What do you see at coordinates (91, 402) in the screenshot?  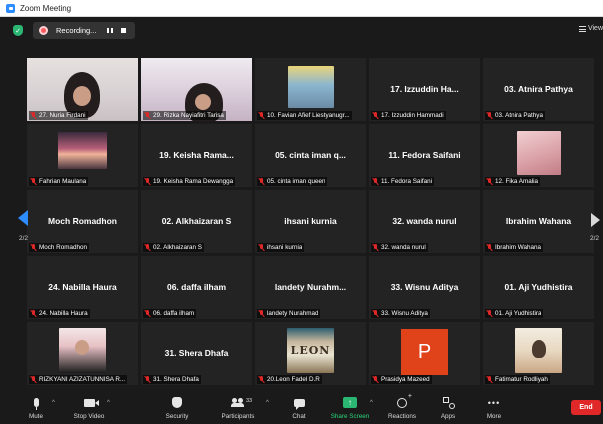 I see `video-camera-icon` at bounding box center [91, 402].